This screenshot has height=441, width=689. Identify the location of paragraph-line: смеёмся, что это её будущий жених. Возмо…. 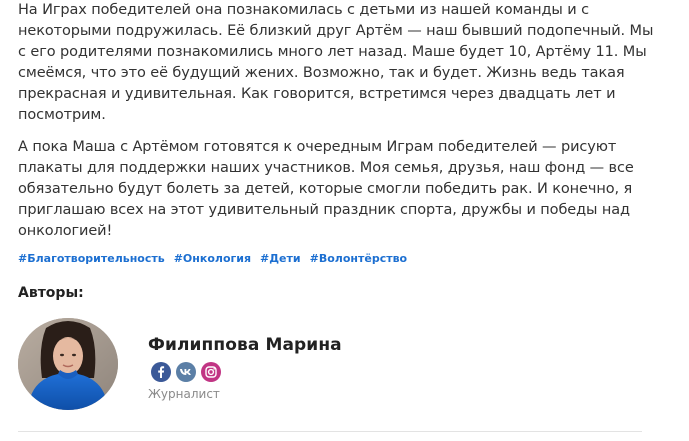
(321, 73).